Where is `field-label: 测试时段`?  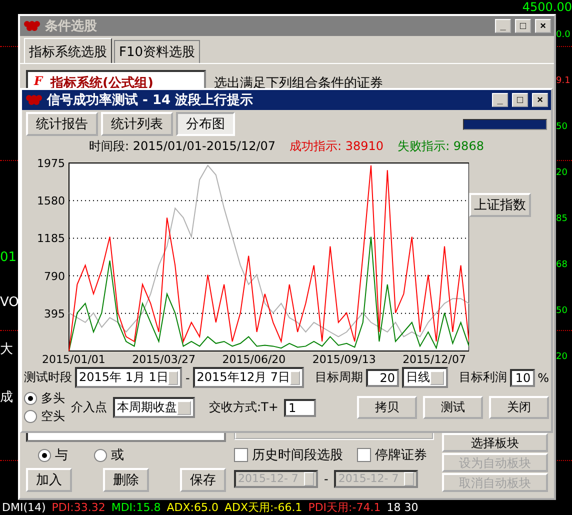 field-label: 测试时段 is located at coordinates (48, 377).